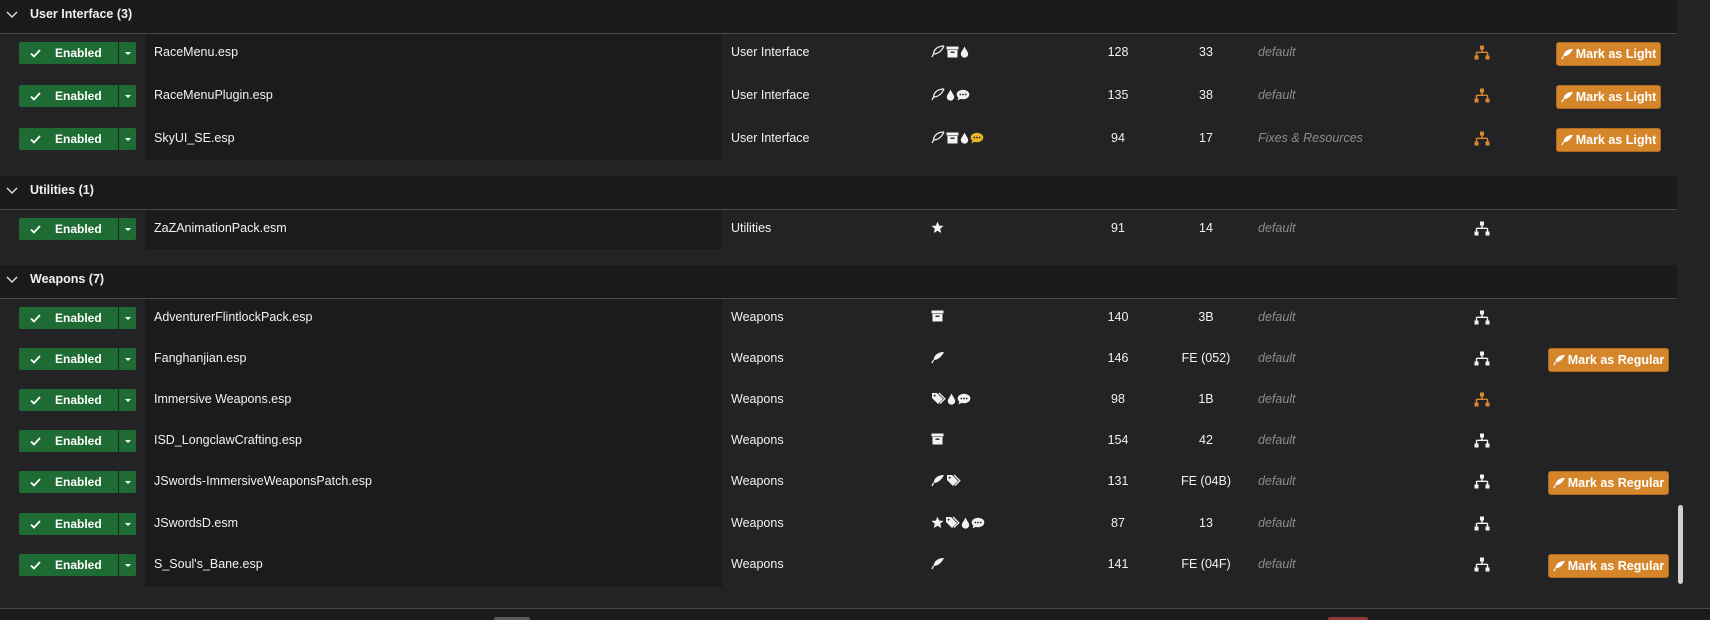 This screenshot has height=620, width=1710. Describe the element at coordinates (1206, 440) in the screenshot. I see `mod-index: 42` at that location.